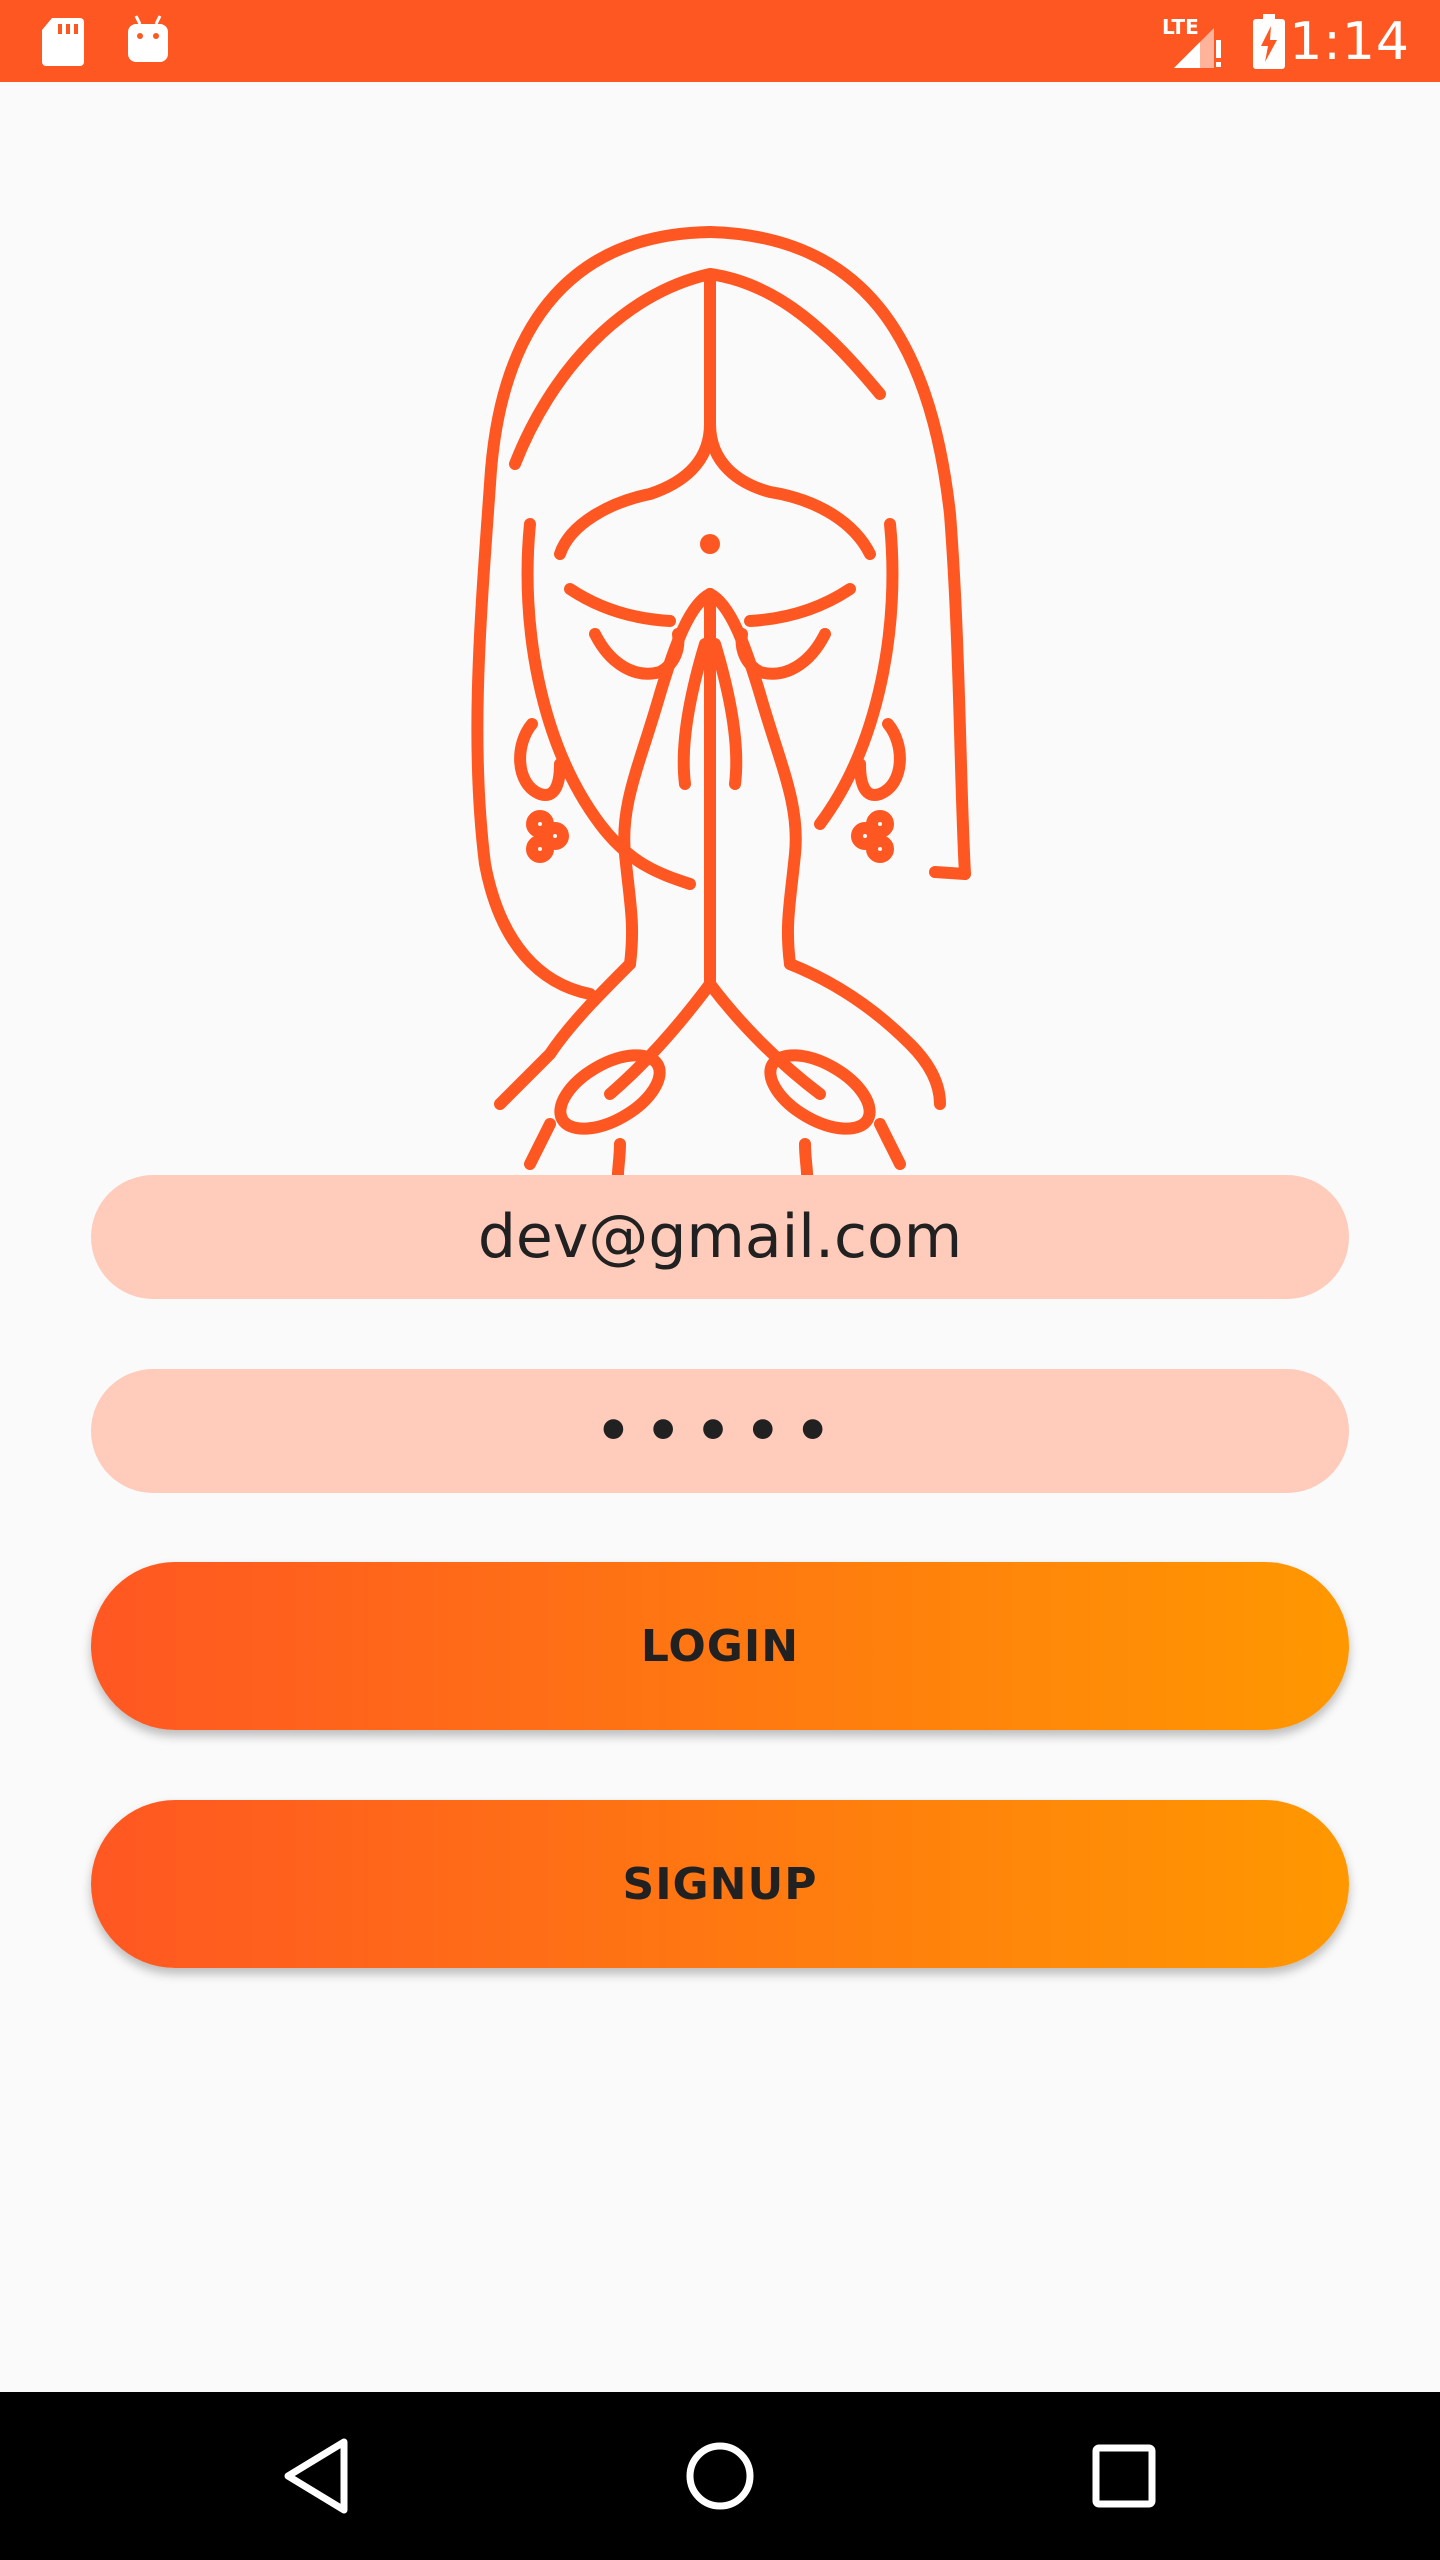 The width and height of the screenshot is (1440, 2560). Describe the element at coordinates (148, 38) in the screenshot. I see `android-icon` at that location.